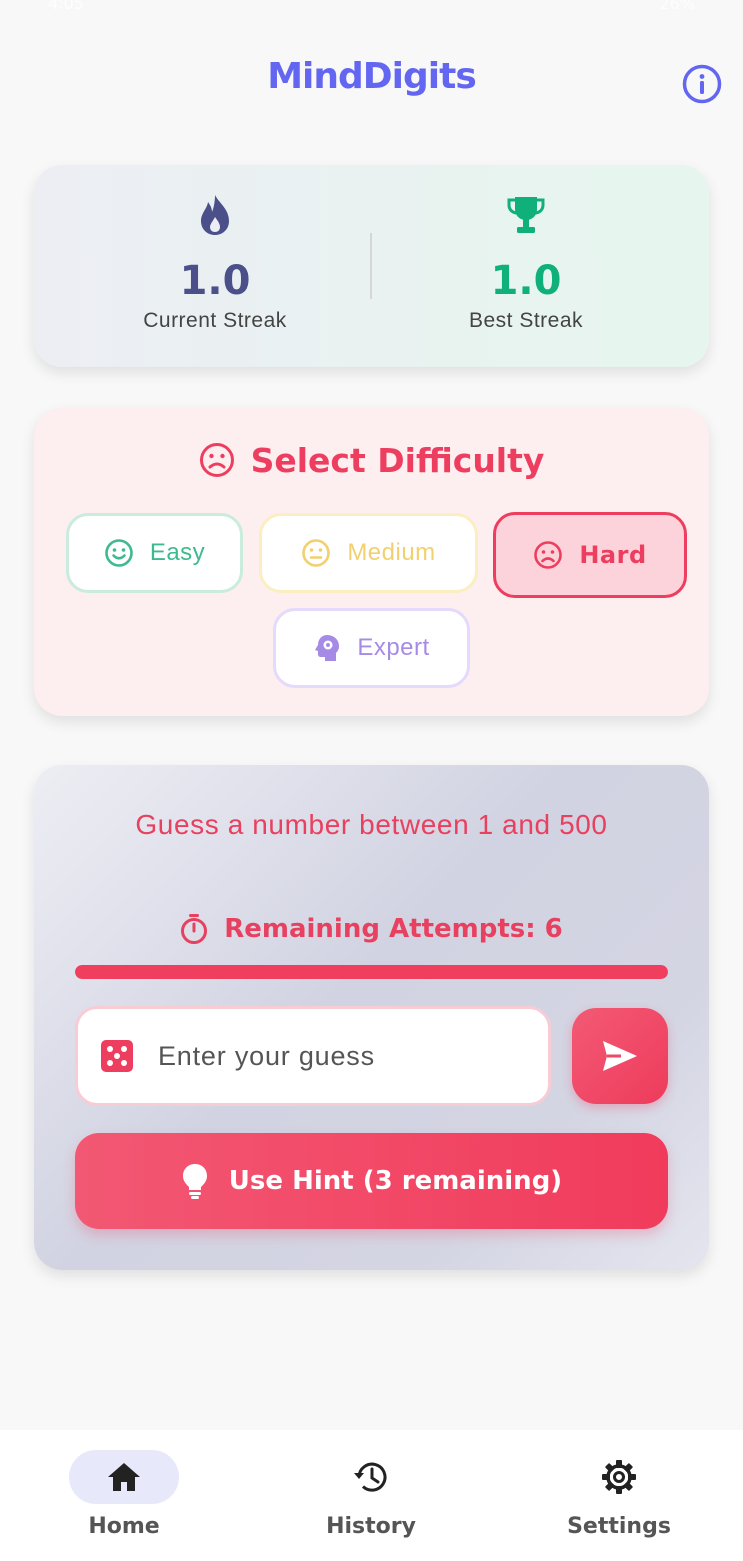 This screenshot has height=1561, width=743. What do you see at coordinates (215, 281) in the screenshot?
I see `current-streak-value: 1.0` at bounding box center [215, 281].